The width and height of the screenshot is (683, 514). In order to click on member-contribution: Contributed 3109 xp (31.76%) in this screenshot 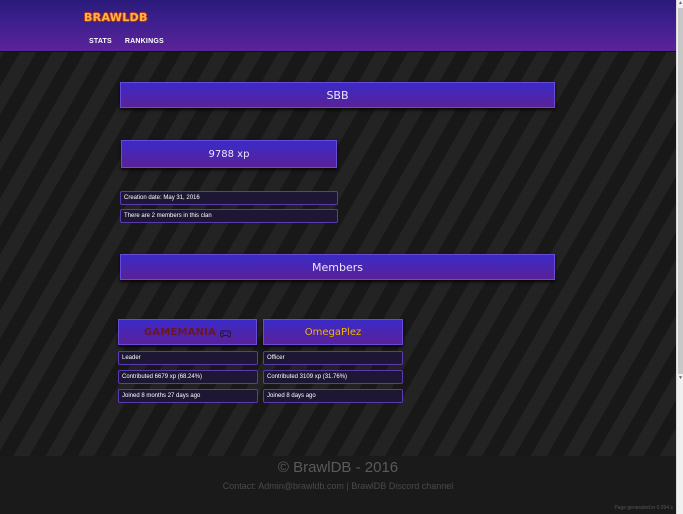, I will do `click(333, 377)`.